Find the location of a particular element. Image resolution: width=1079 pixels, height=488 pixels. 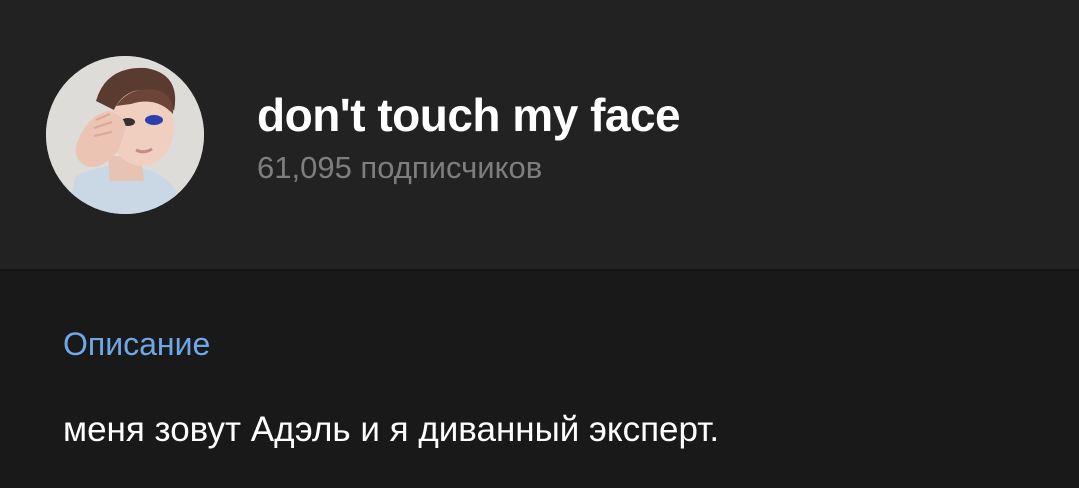

avatar-photo is located at coordinates (125, 135).